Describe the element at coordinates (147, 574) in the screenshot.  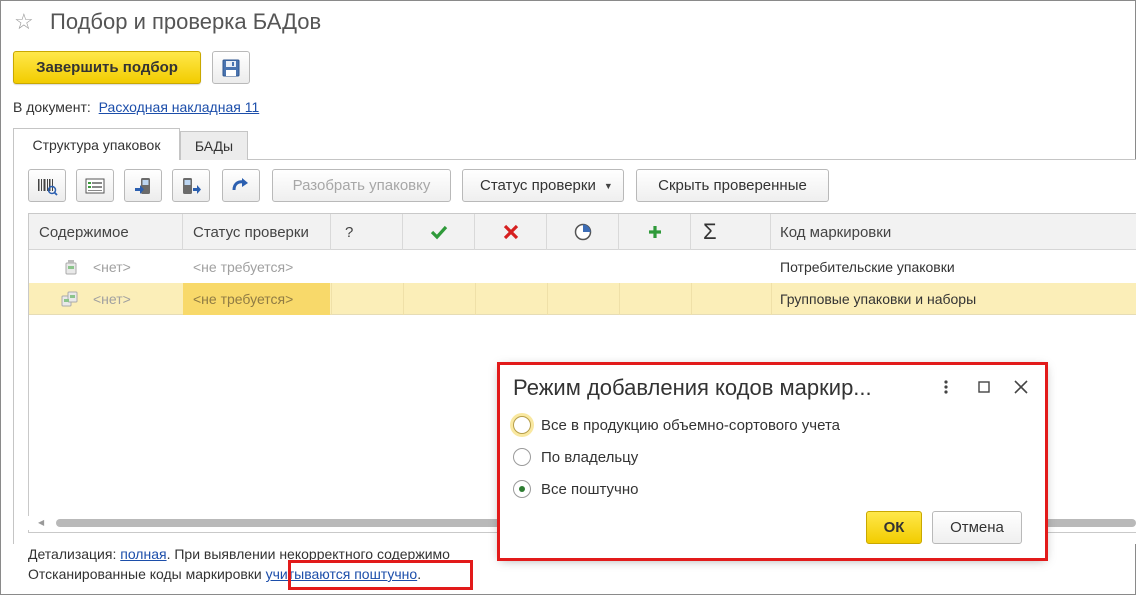
I see `scanned-text: Отсканированные коды маркировки` at that location.